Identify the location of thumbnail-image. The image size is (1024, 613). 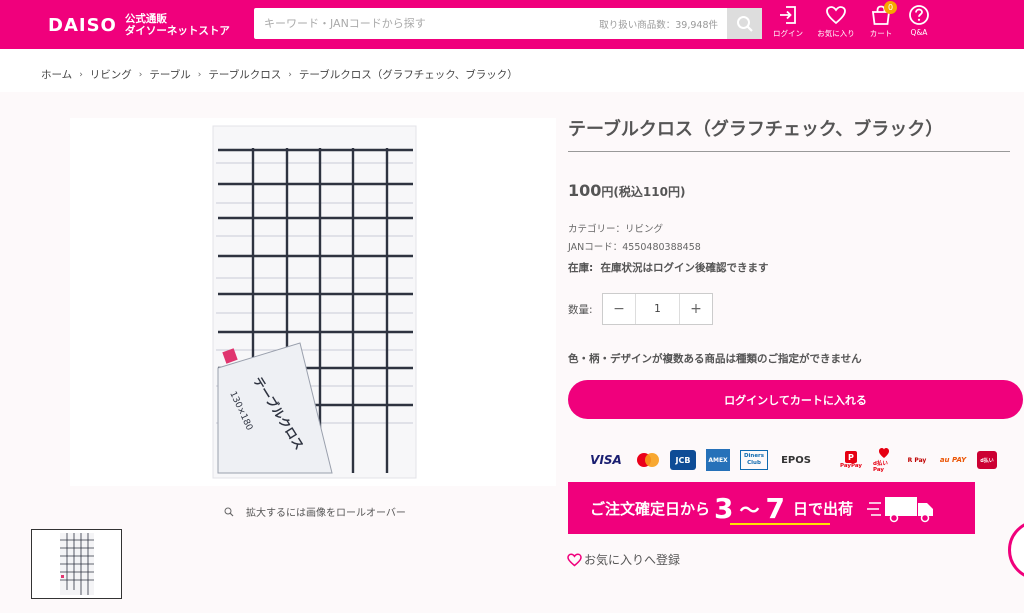
(77, 564).